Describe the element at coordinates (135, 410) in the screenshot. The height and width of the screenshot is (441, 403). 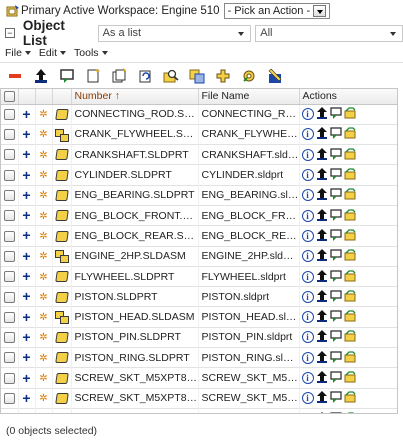
I see `row-number: SPARK_PLUG_CH_J22LM.SLDPRT` at that location.